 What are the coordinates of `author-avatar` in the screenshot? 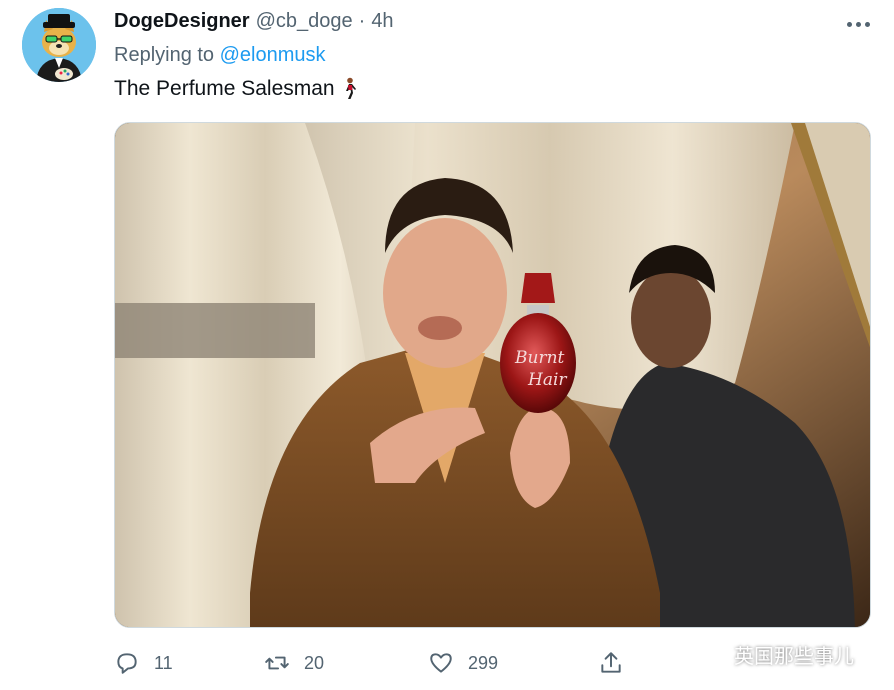 It's located at (59, 45).